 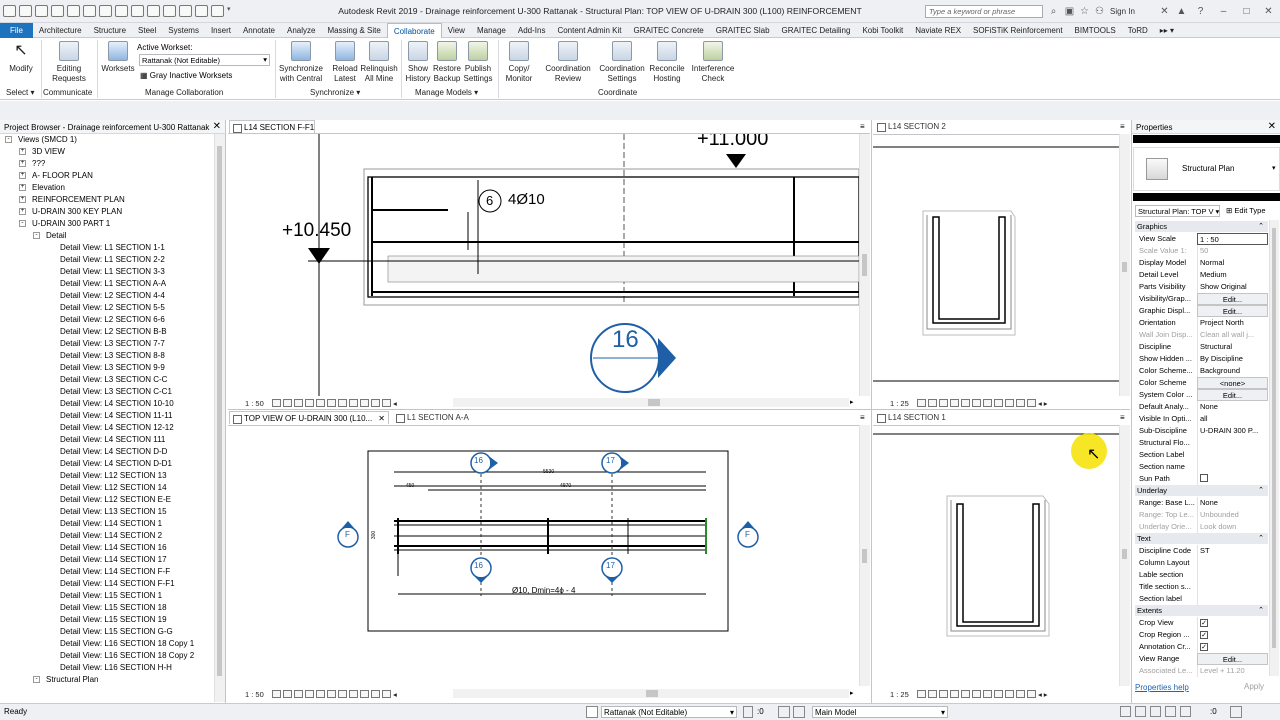 I want to click on browser-item: + U-DRAIN 300 KEY PLAN, so click(x=106, y=212).